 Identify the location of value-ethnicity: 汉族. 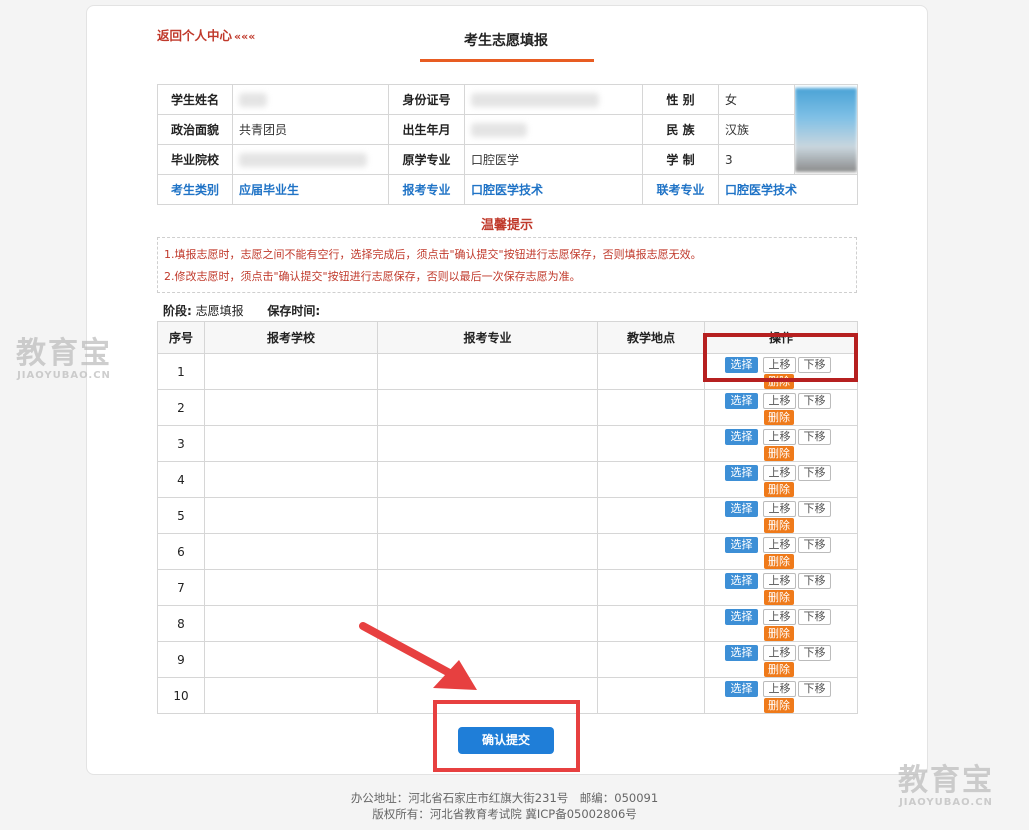
(756, 129).